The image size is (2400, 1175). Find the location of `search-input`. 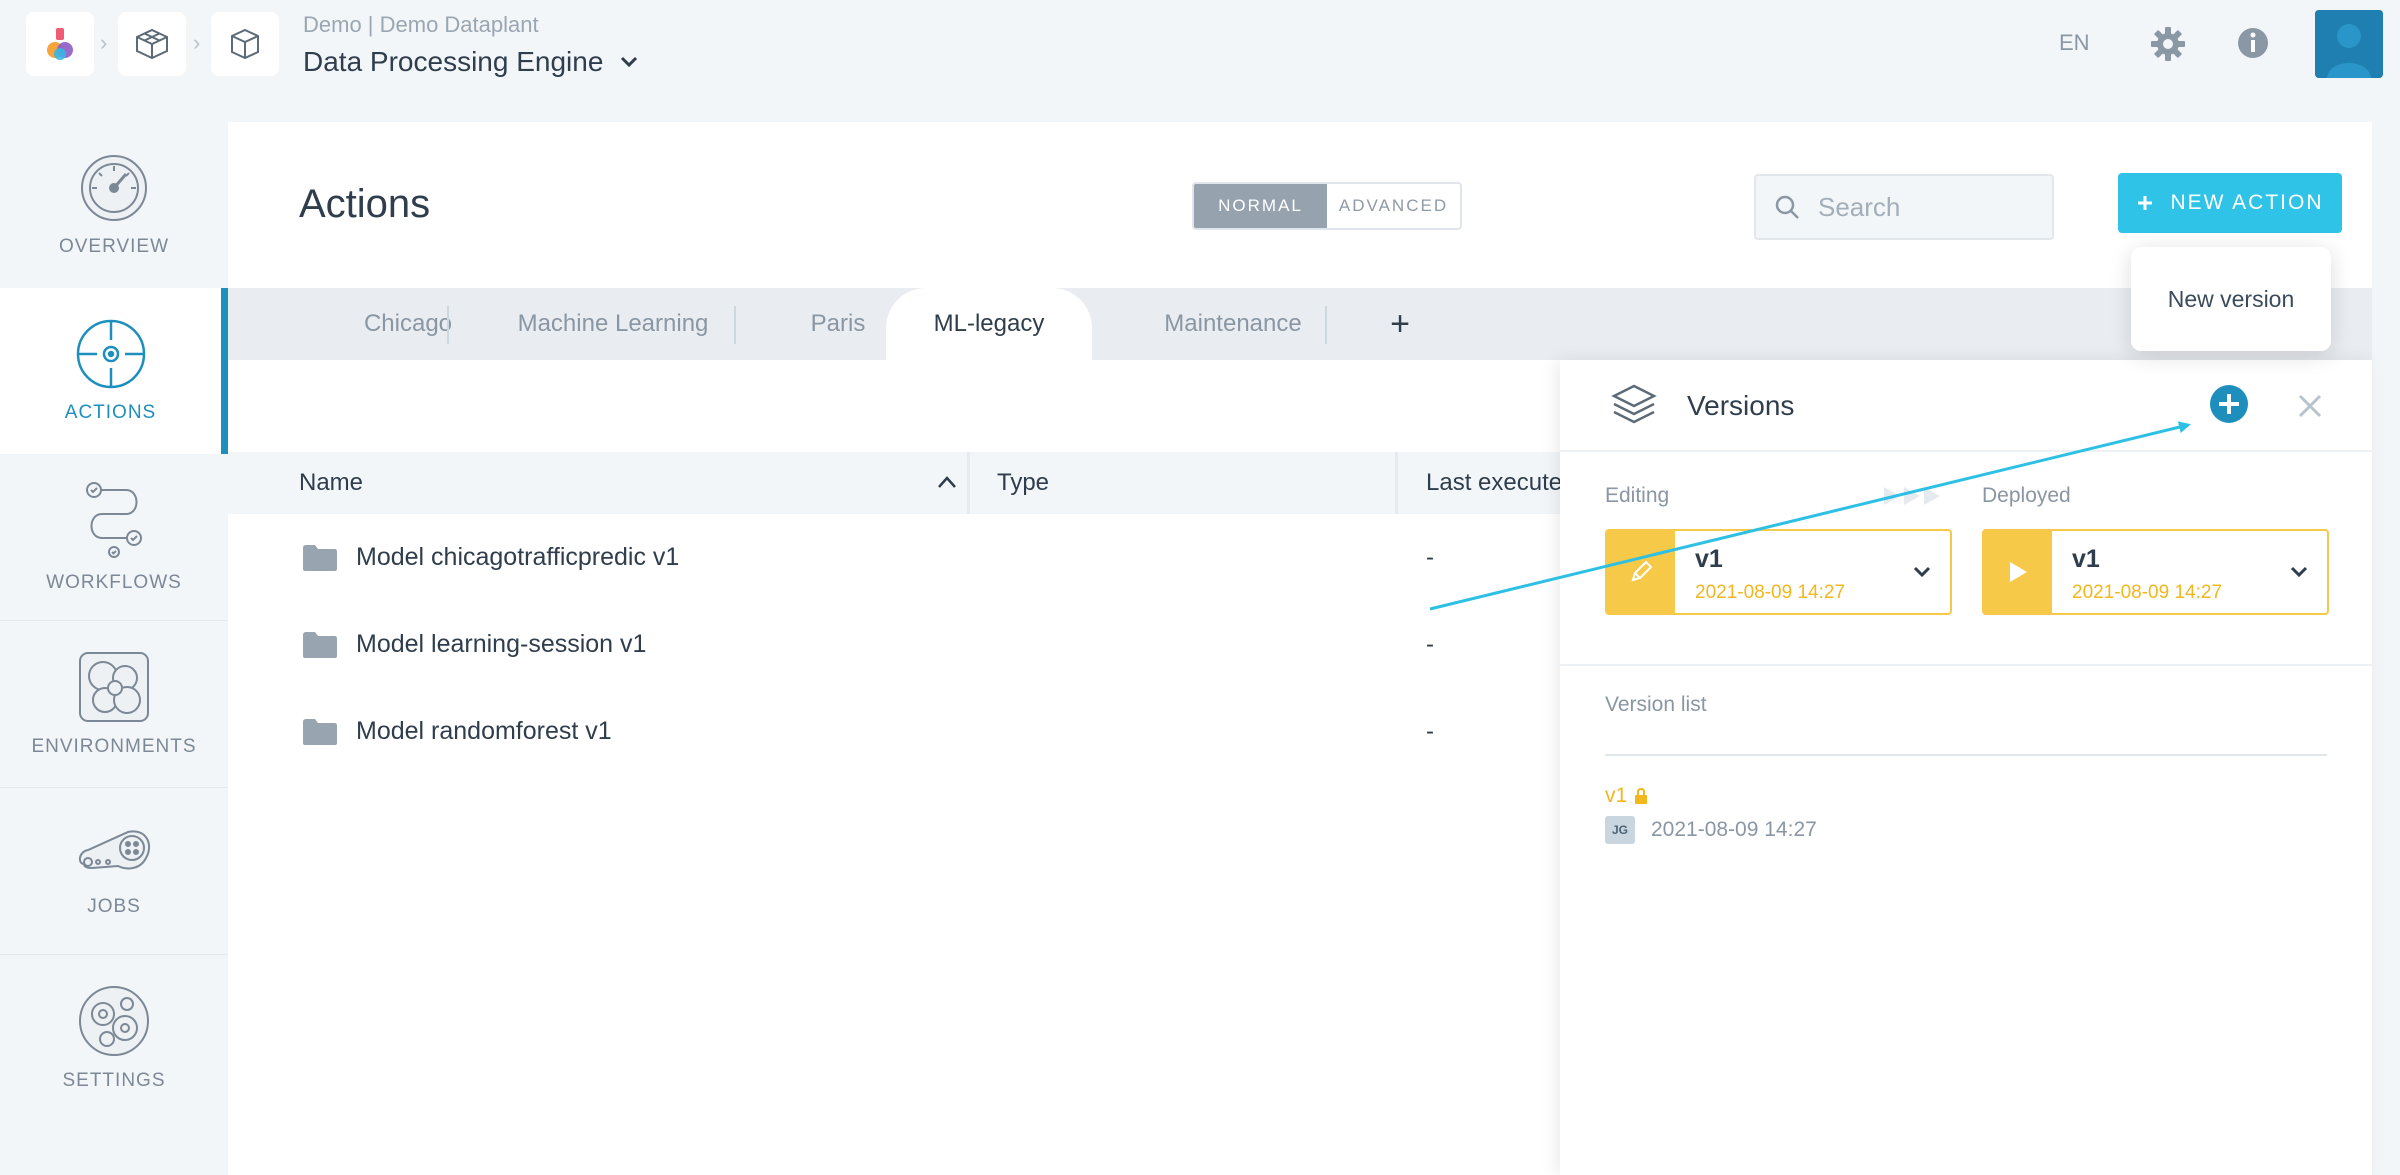

search-input is located at coordinates (1933, 207).